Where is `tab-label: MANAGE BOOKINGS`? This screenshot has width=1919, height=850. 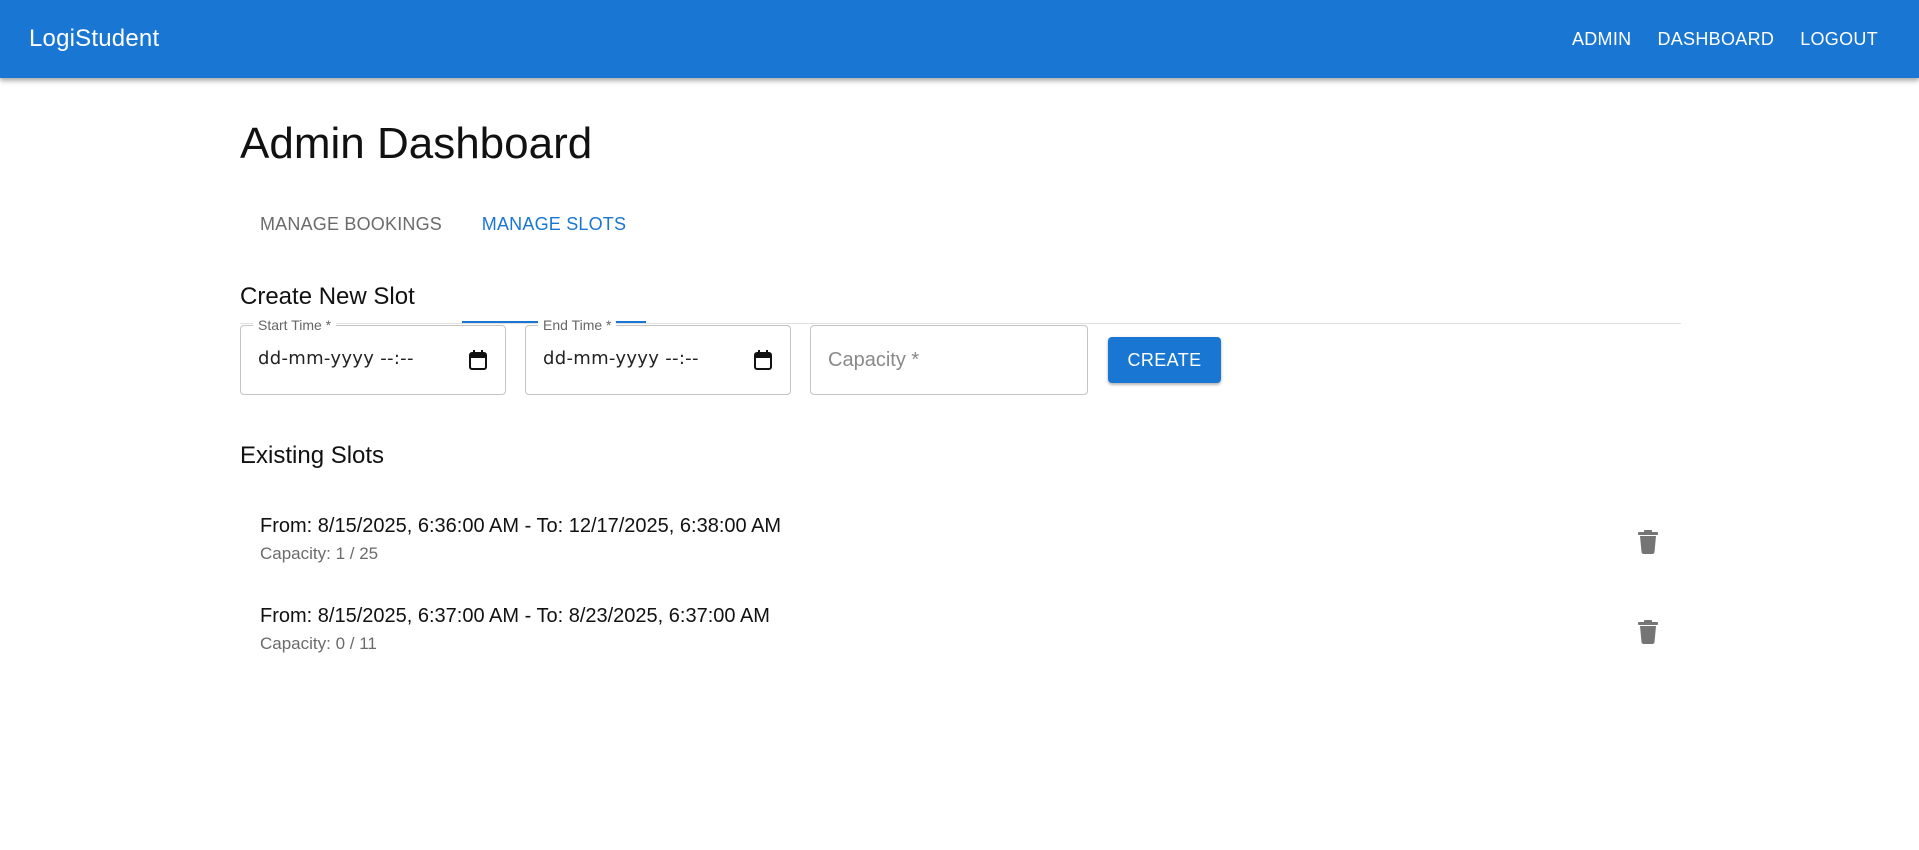
tab-label: MANAGE BOOKINGS is located at coordinates (351, 224).